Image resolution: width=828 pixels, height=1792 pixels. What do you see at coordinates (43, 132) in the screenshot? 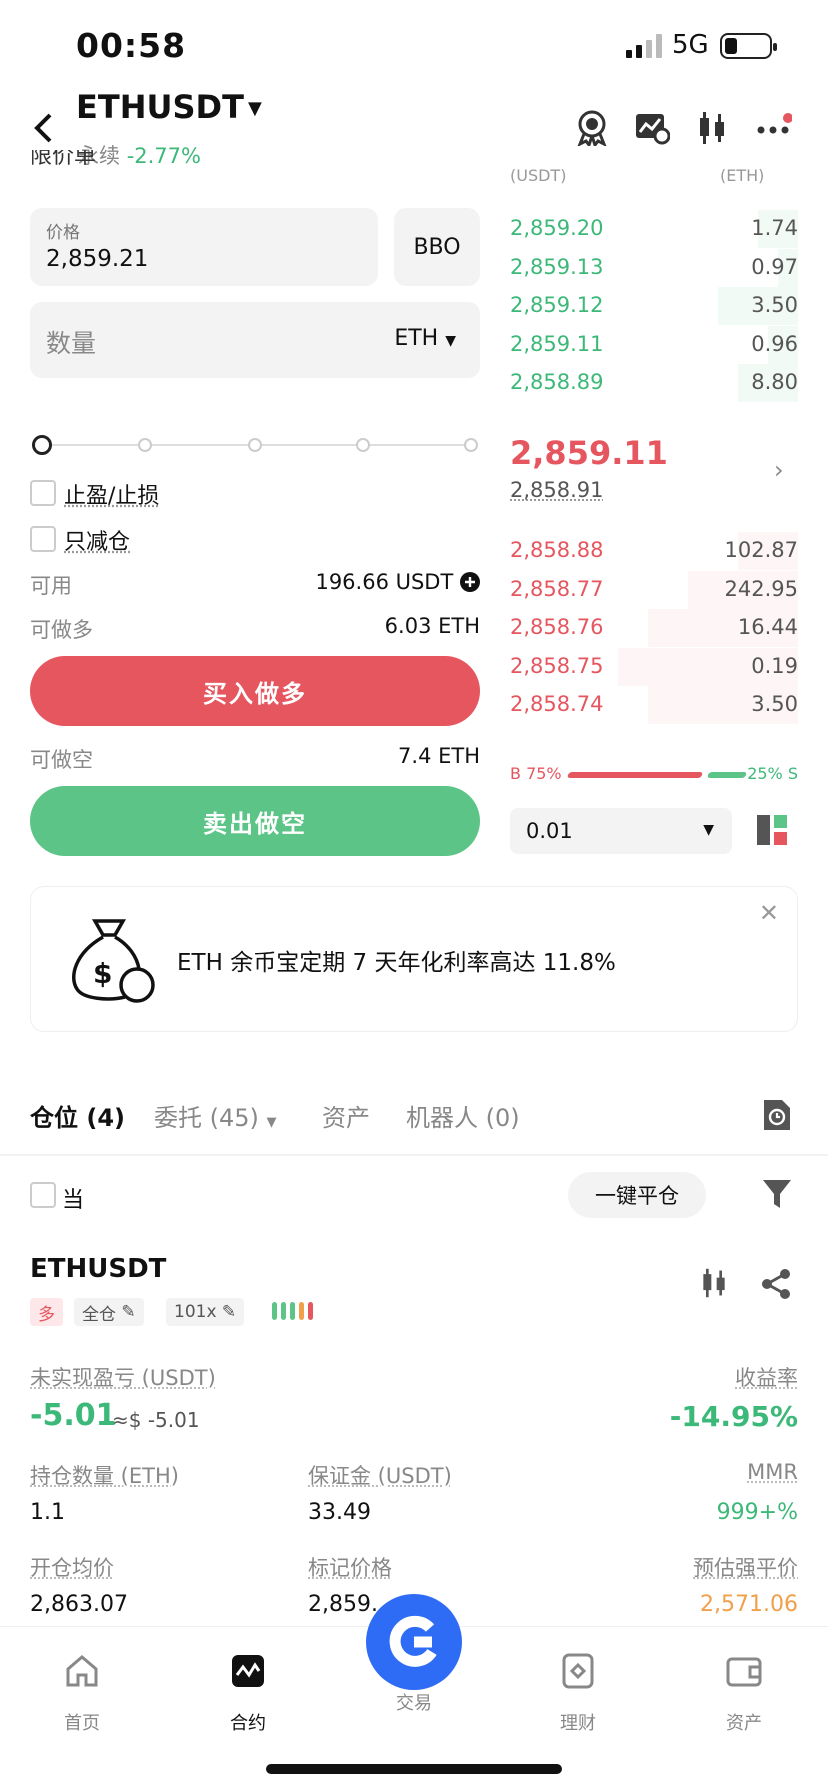
I see `back-button` at bounding box center [43, 132].